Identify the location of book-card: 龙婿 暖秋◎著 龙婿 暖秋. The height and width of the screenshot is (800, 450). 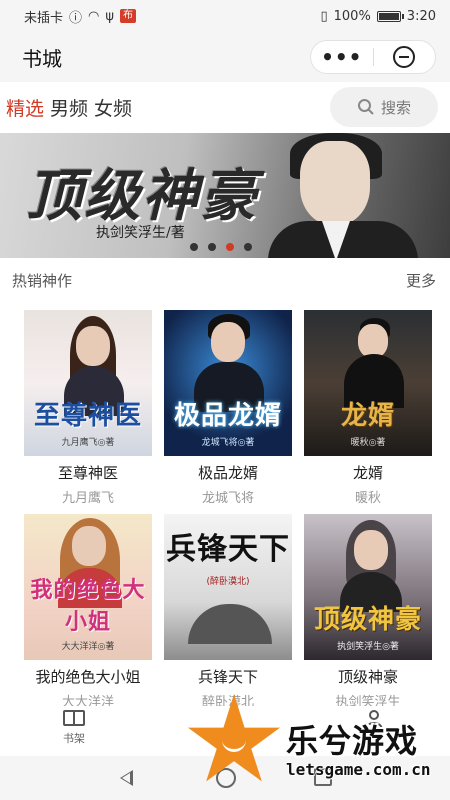
(368, 408).